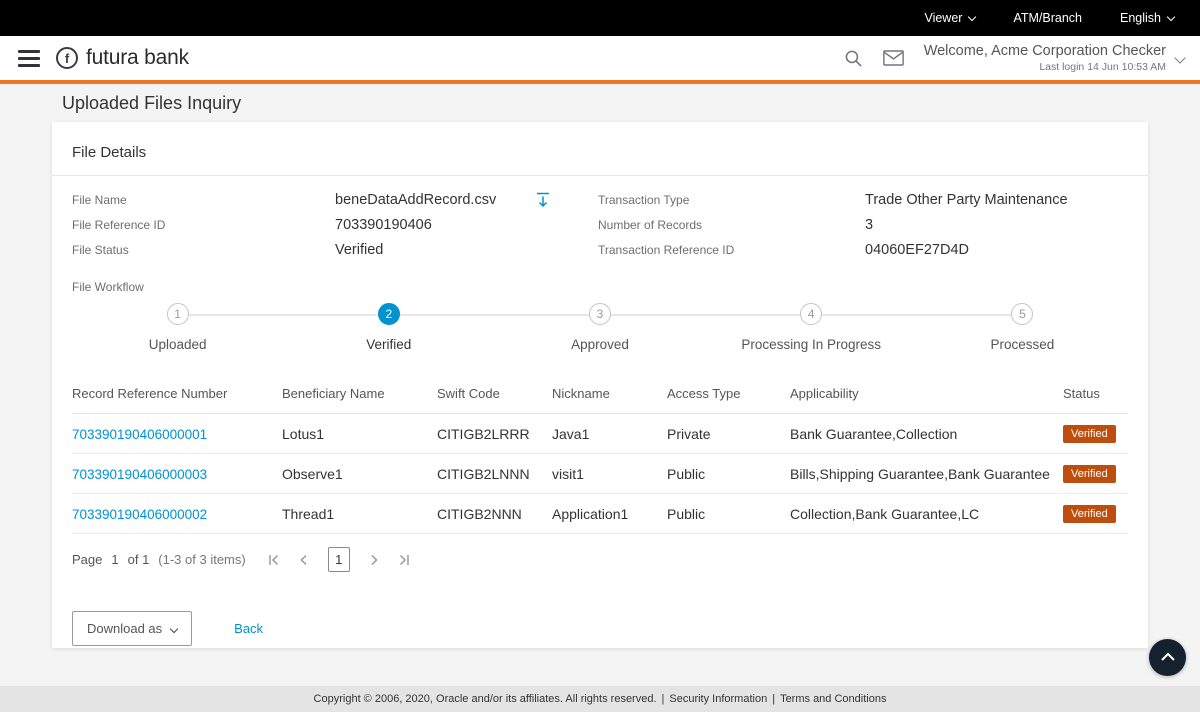  Describe the element at coordinates (926, 433) in the screenshot. I see `applicability-cell: Bank Guarantee,Collection` at that location.